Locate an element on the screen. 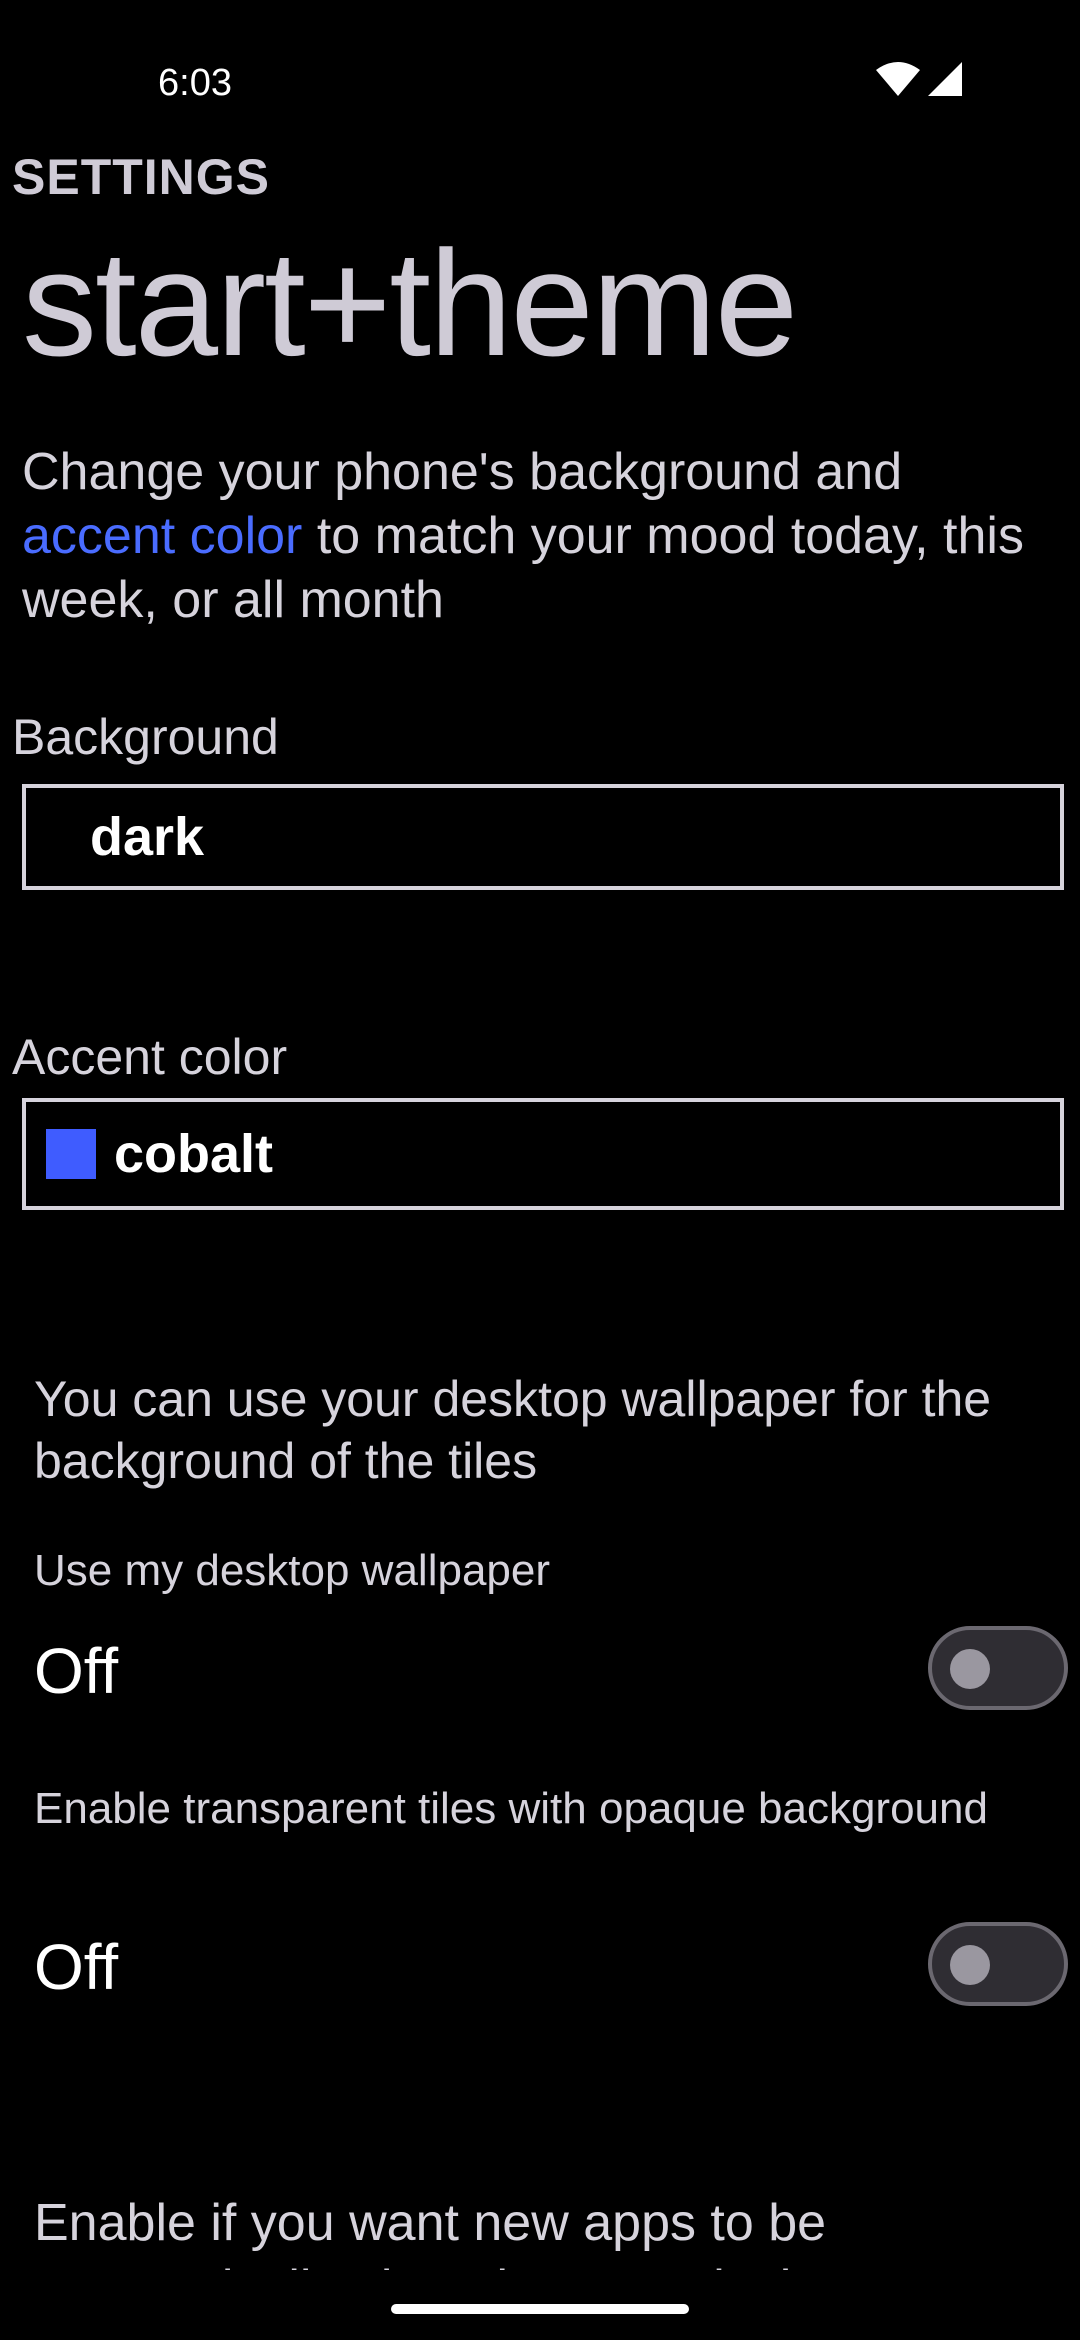 The width and height of the screenshot is (1080, 2340). background-label: Background is located at coordinates (145, 737).